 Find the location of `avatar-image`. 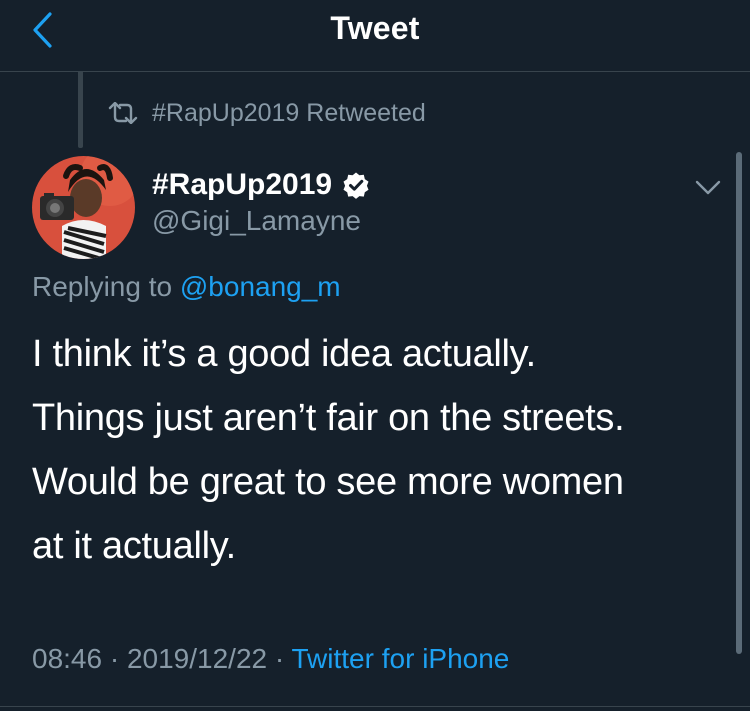

avatar-image is located at coordinates (83, 207).